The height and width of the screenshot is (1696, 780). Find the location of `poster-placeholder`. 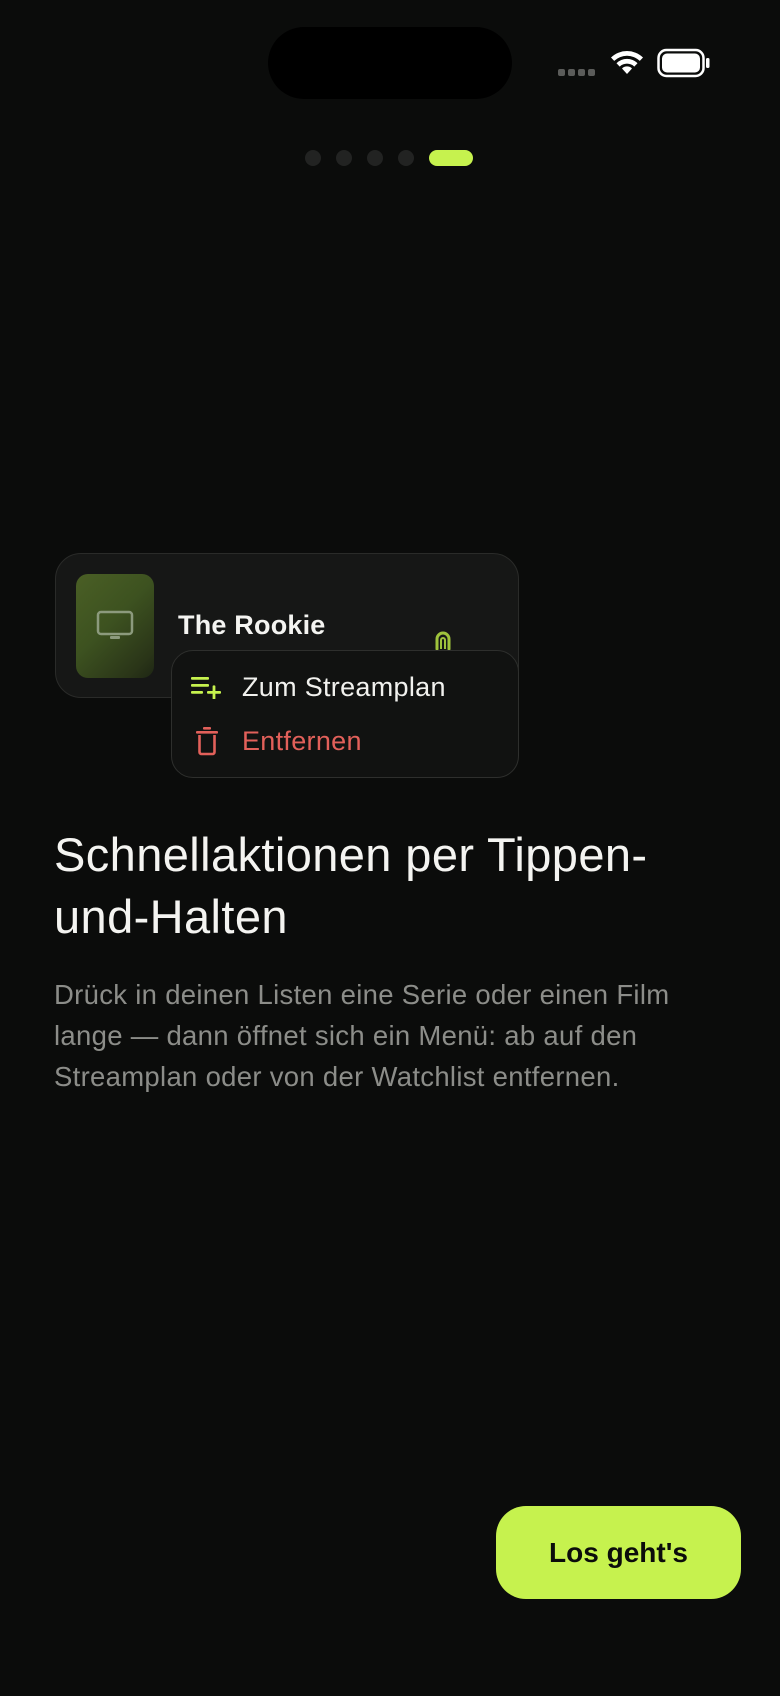

poster-placeholder is located at coordinates (115, 626).